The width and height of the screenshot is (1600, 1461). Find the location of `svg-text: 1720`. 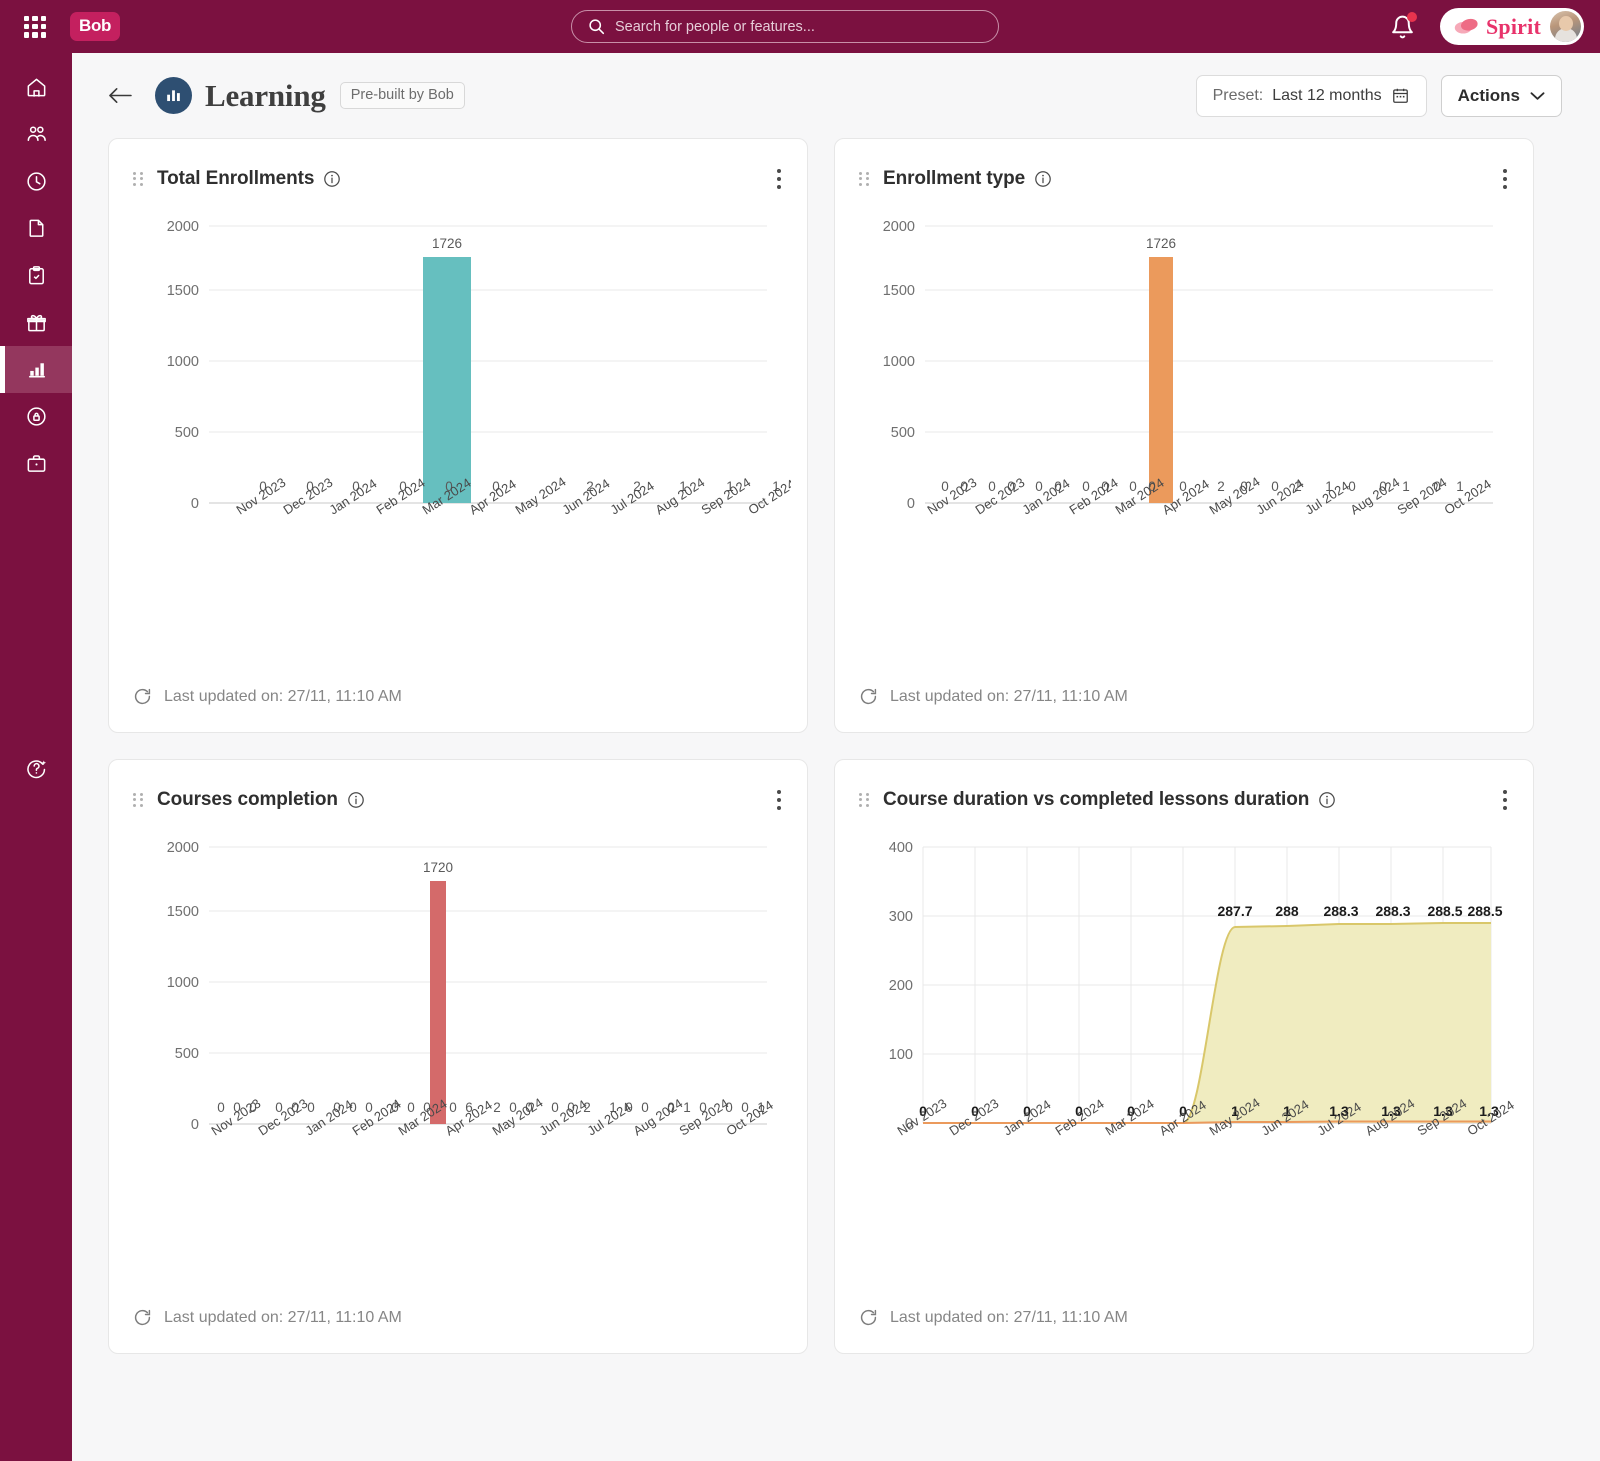

svg-text: 1720 is located at coordinates (438, 867).